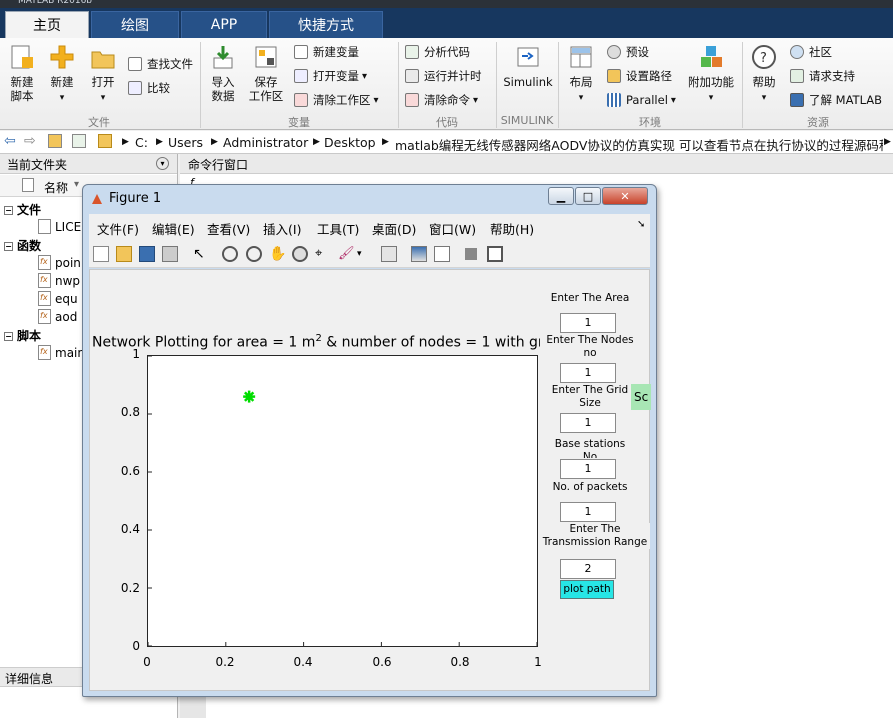 The width and height of the screenshot is (893, 718). What do you see at coordinates (277, 254) in the screenshot?
I see `pan-hand-icon: ✋` at bounding box center [277, 254].